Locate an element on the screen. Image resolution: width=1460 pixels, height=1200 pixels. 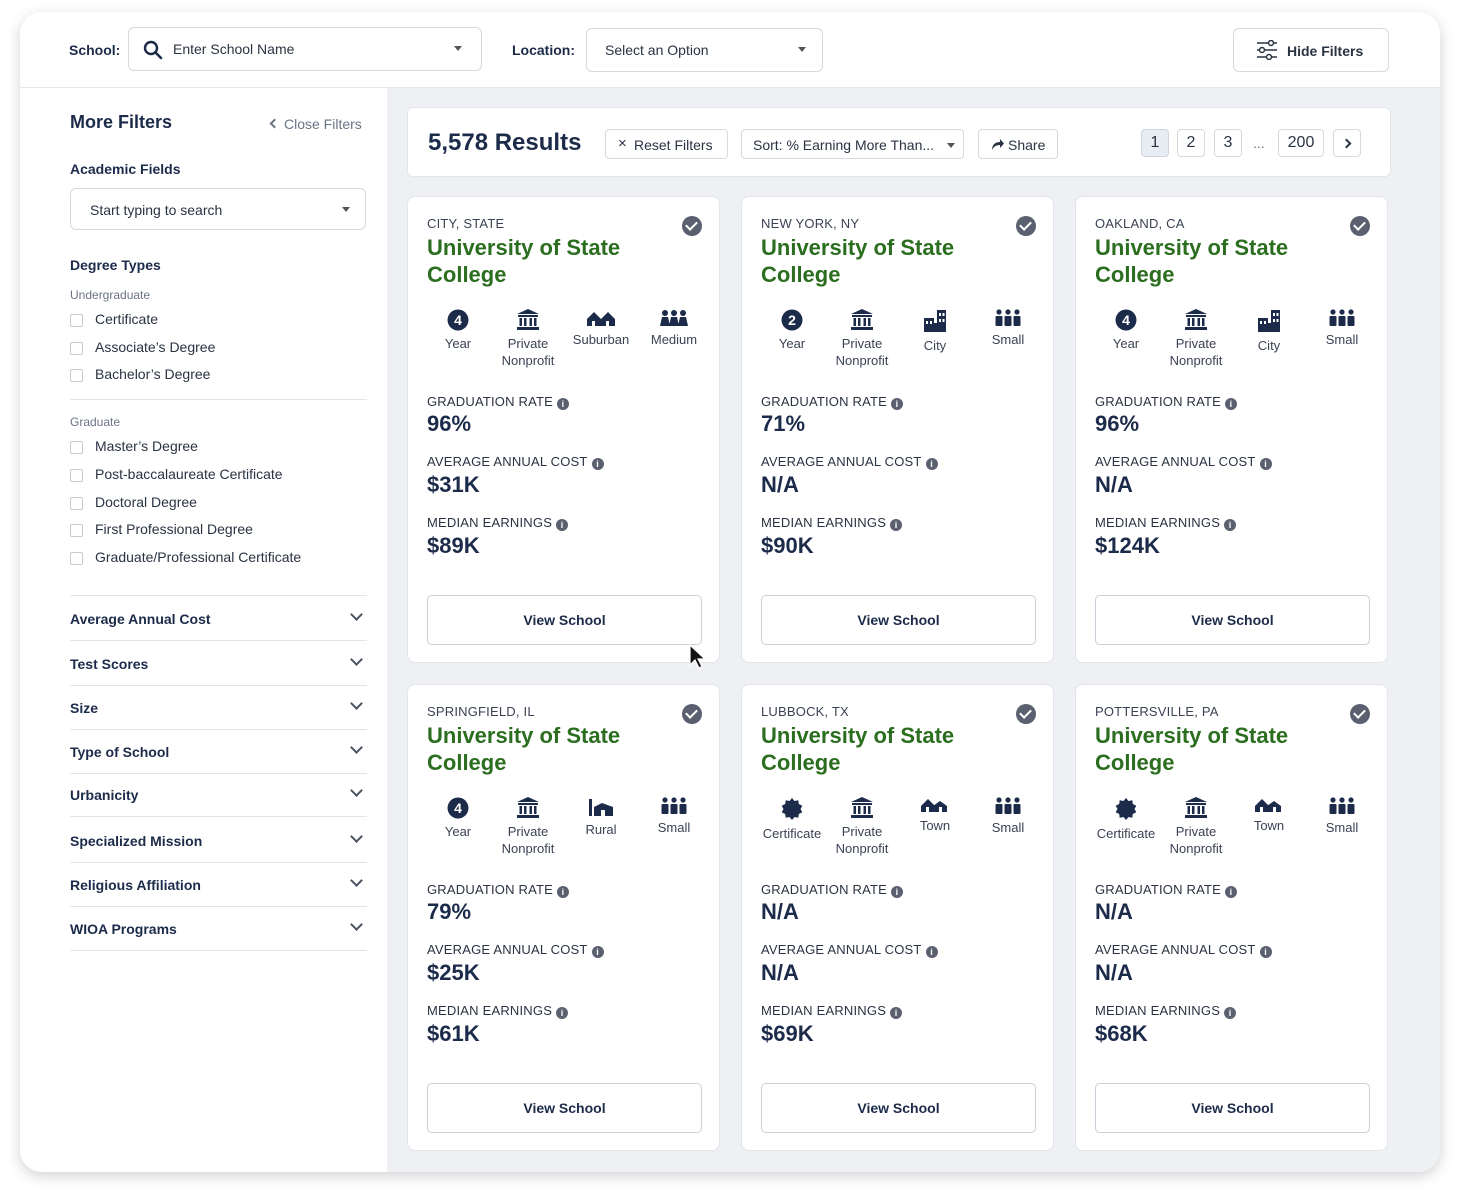
accordion-urbanicity: Urbanicity is located at coordinates (218, 795).